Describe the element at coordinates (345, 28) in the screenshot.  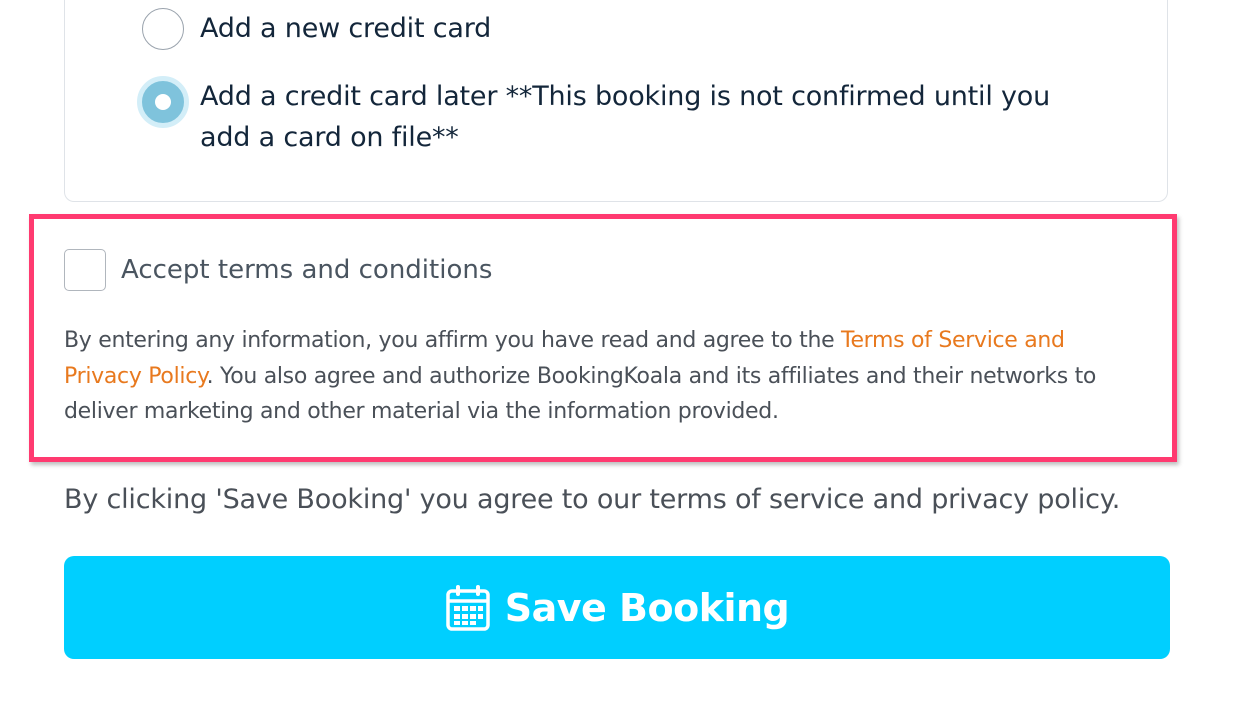
I see `radio-new-credit-card-label: Add a new credit card` at that location.